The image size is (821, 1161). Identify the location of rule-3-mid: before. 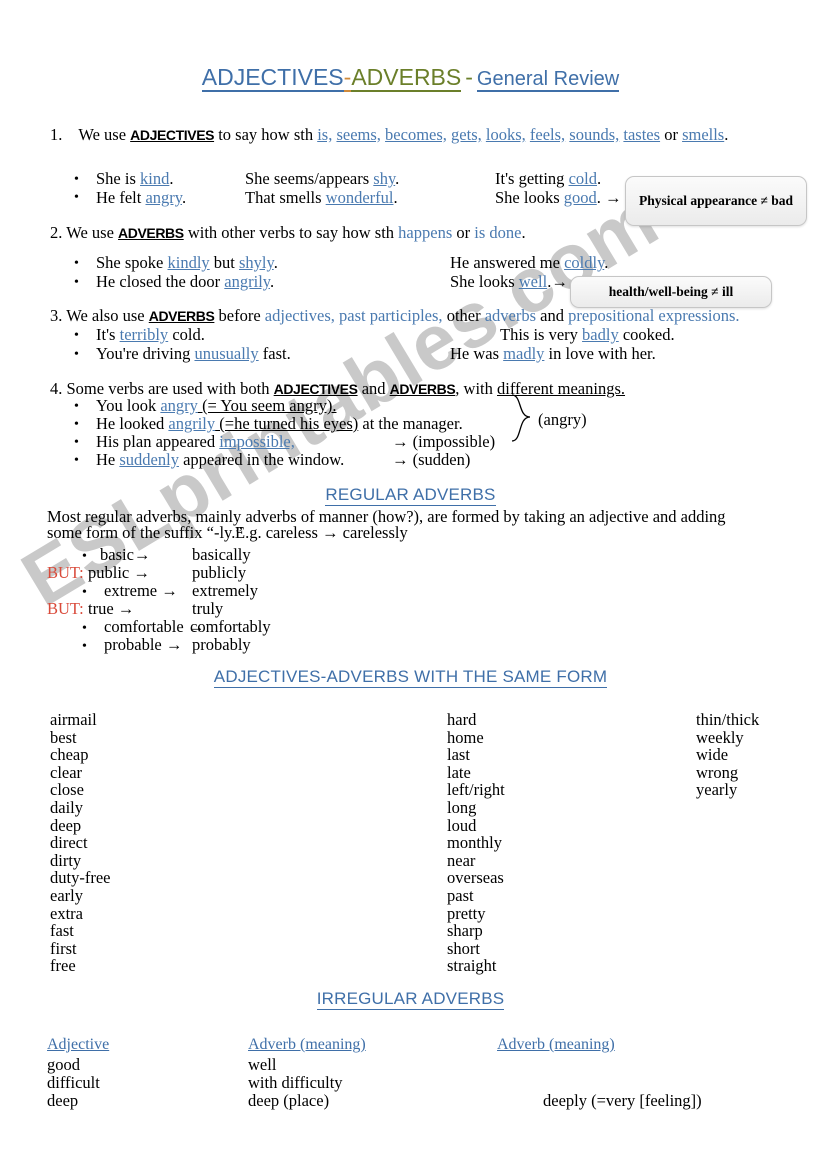
(239, 315).